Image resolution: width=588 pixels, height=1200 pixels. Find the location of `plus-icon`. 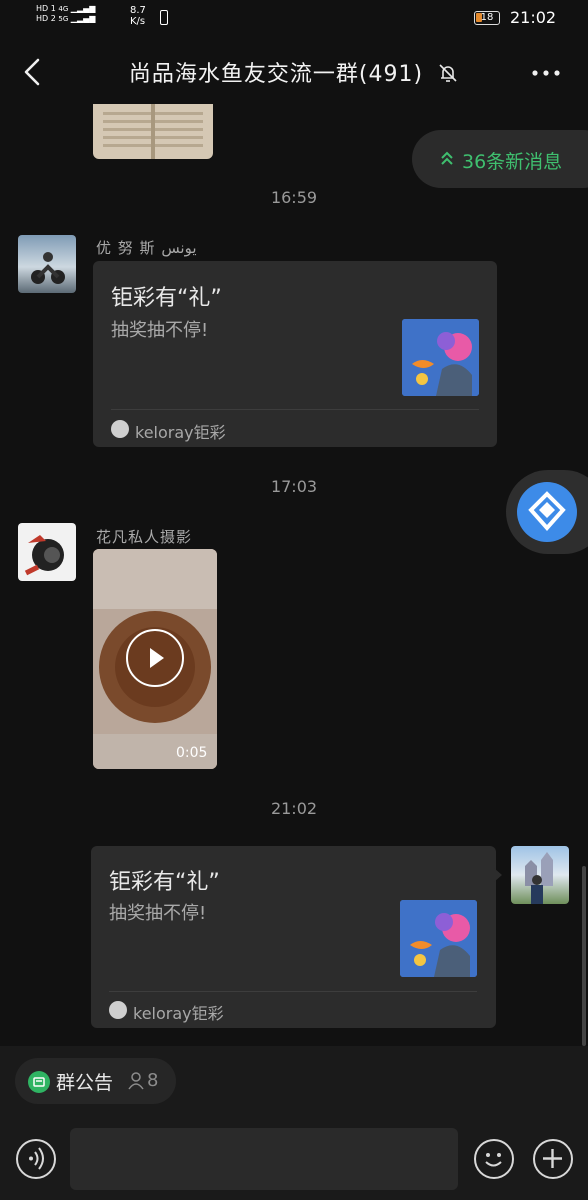

plus-icon is located at coordinates (552, 1158).